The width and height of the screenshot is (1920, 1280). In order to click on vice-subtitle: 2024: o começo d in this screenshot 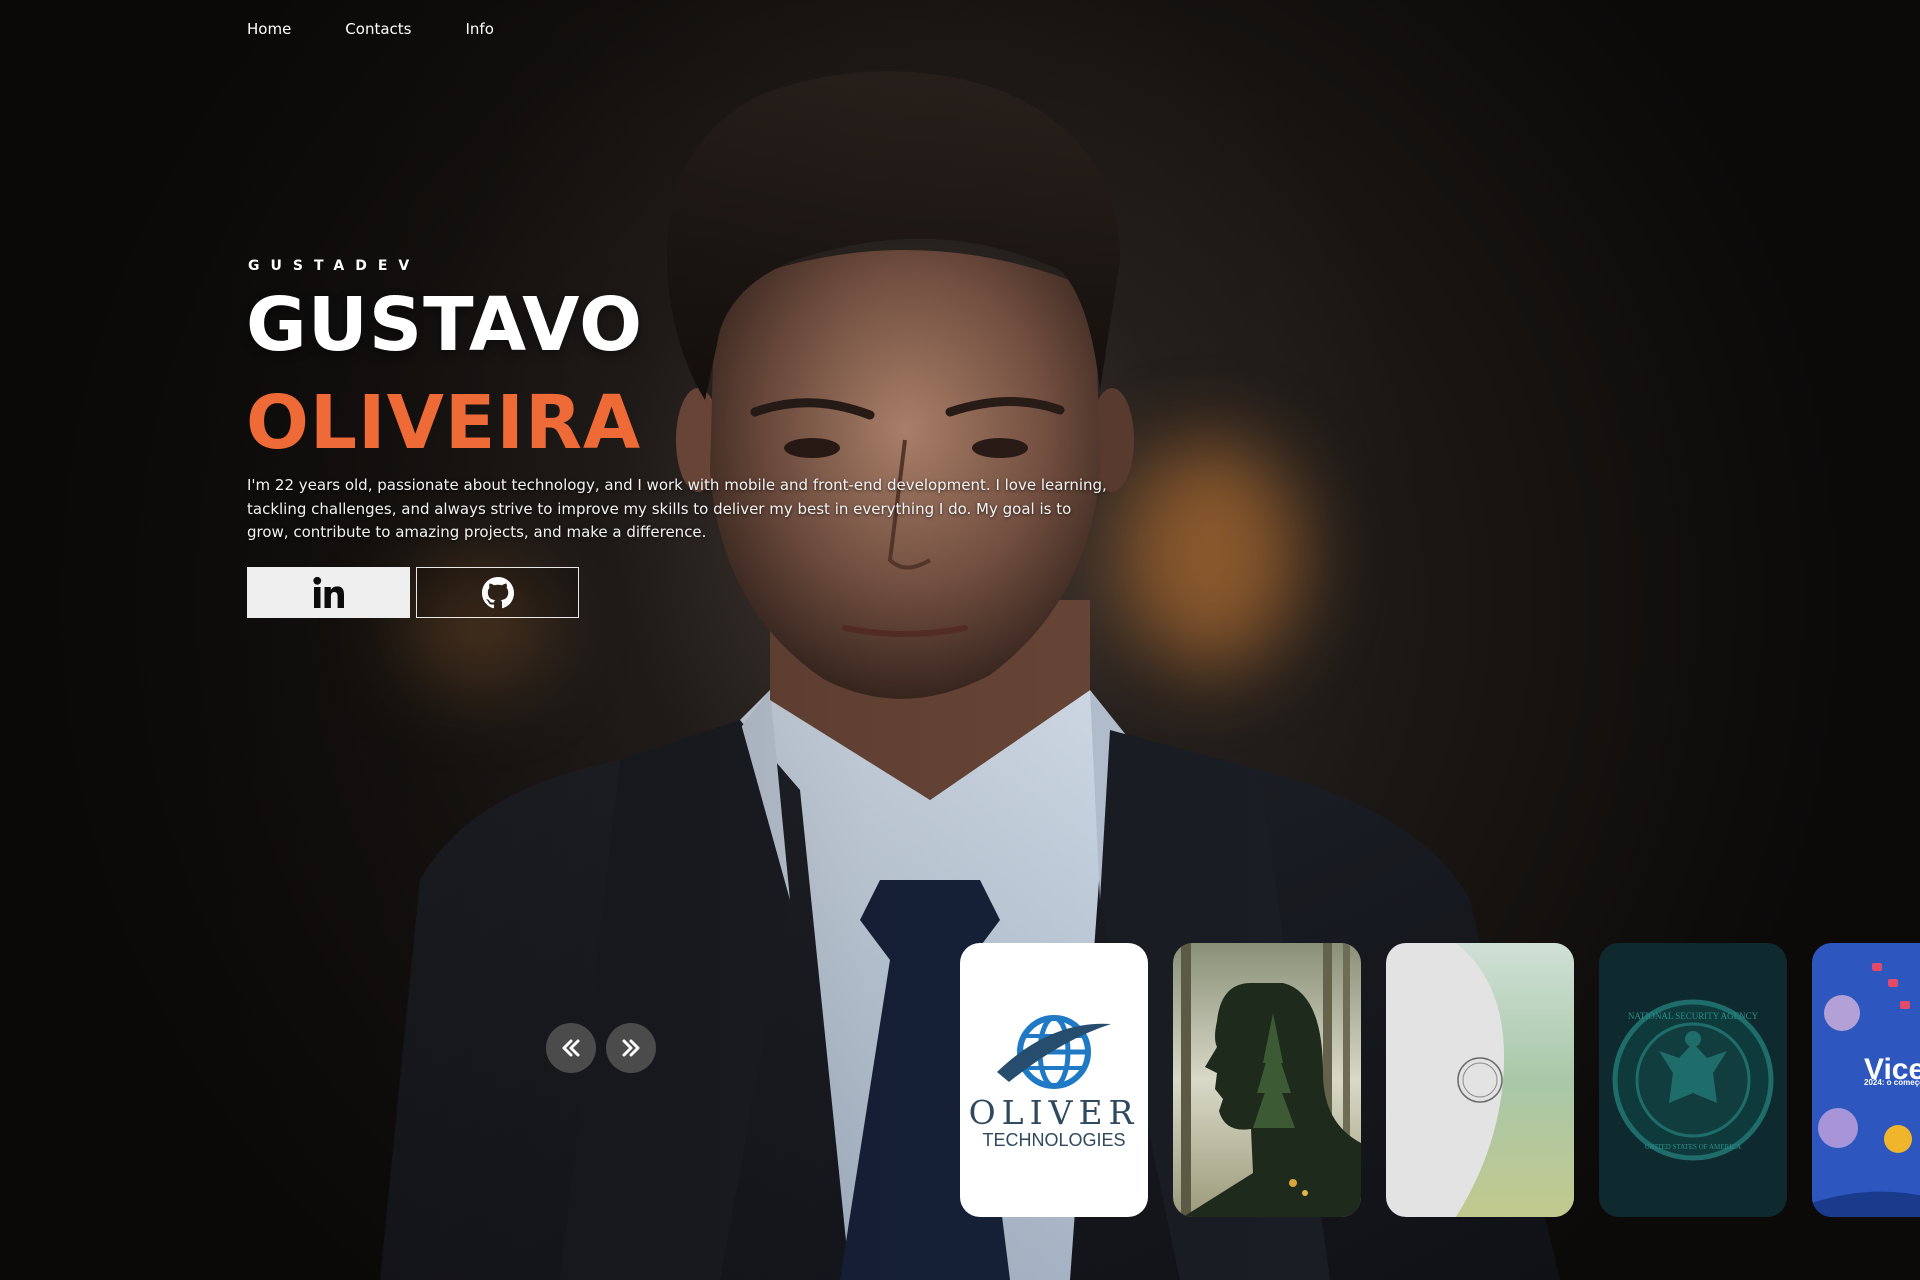, I will do `click(1892, 1082)`.